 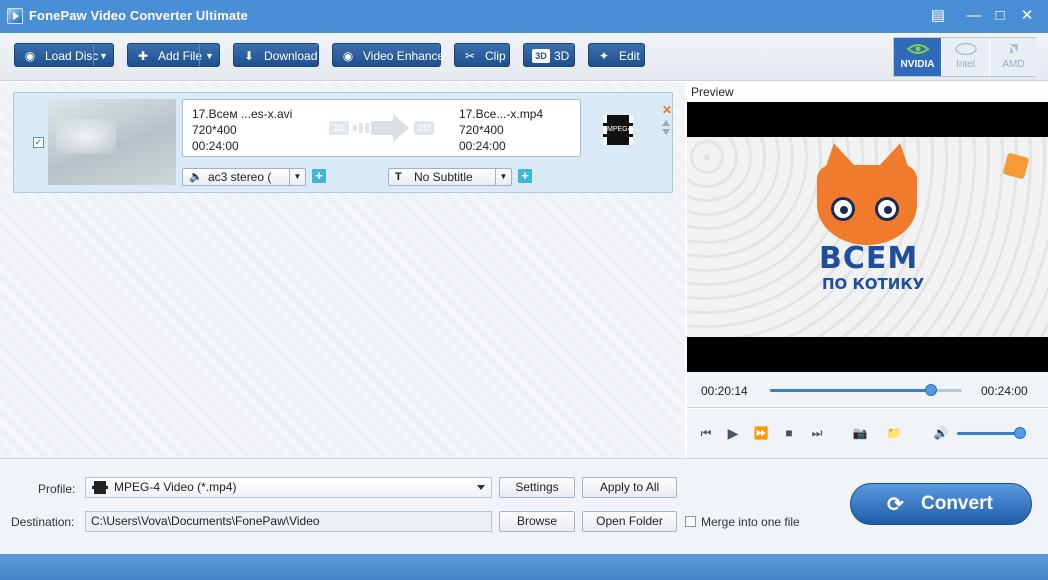 What do you see at coordinates (339, 128) in the screenshot?
I see `source-2d-badge: 2D` at bounding box center [339, 128].